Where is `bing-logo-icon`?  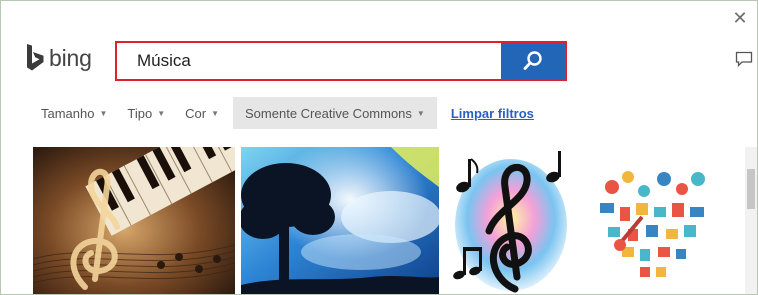
bing-logo-icon is located at coordinates (35, 57).